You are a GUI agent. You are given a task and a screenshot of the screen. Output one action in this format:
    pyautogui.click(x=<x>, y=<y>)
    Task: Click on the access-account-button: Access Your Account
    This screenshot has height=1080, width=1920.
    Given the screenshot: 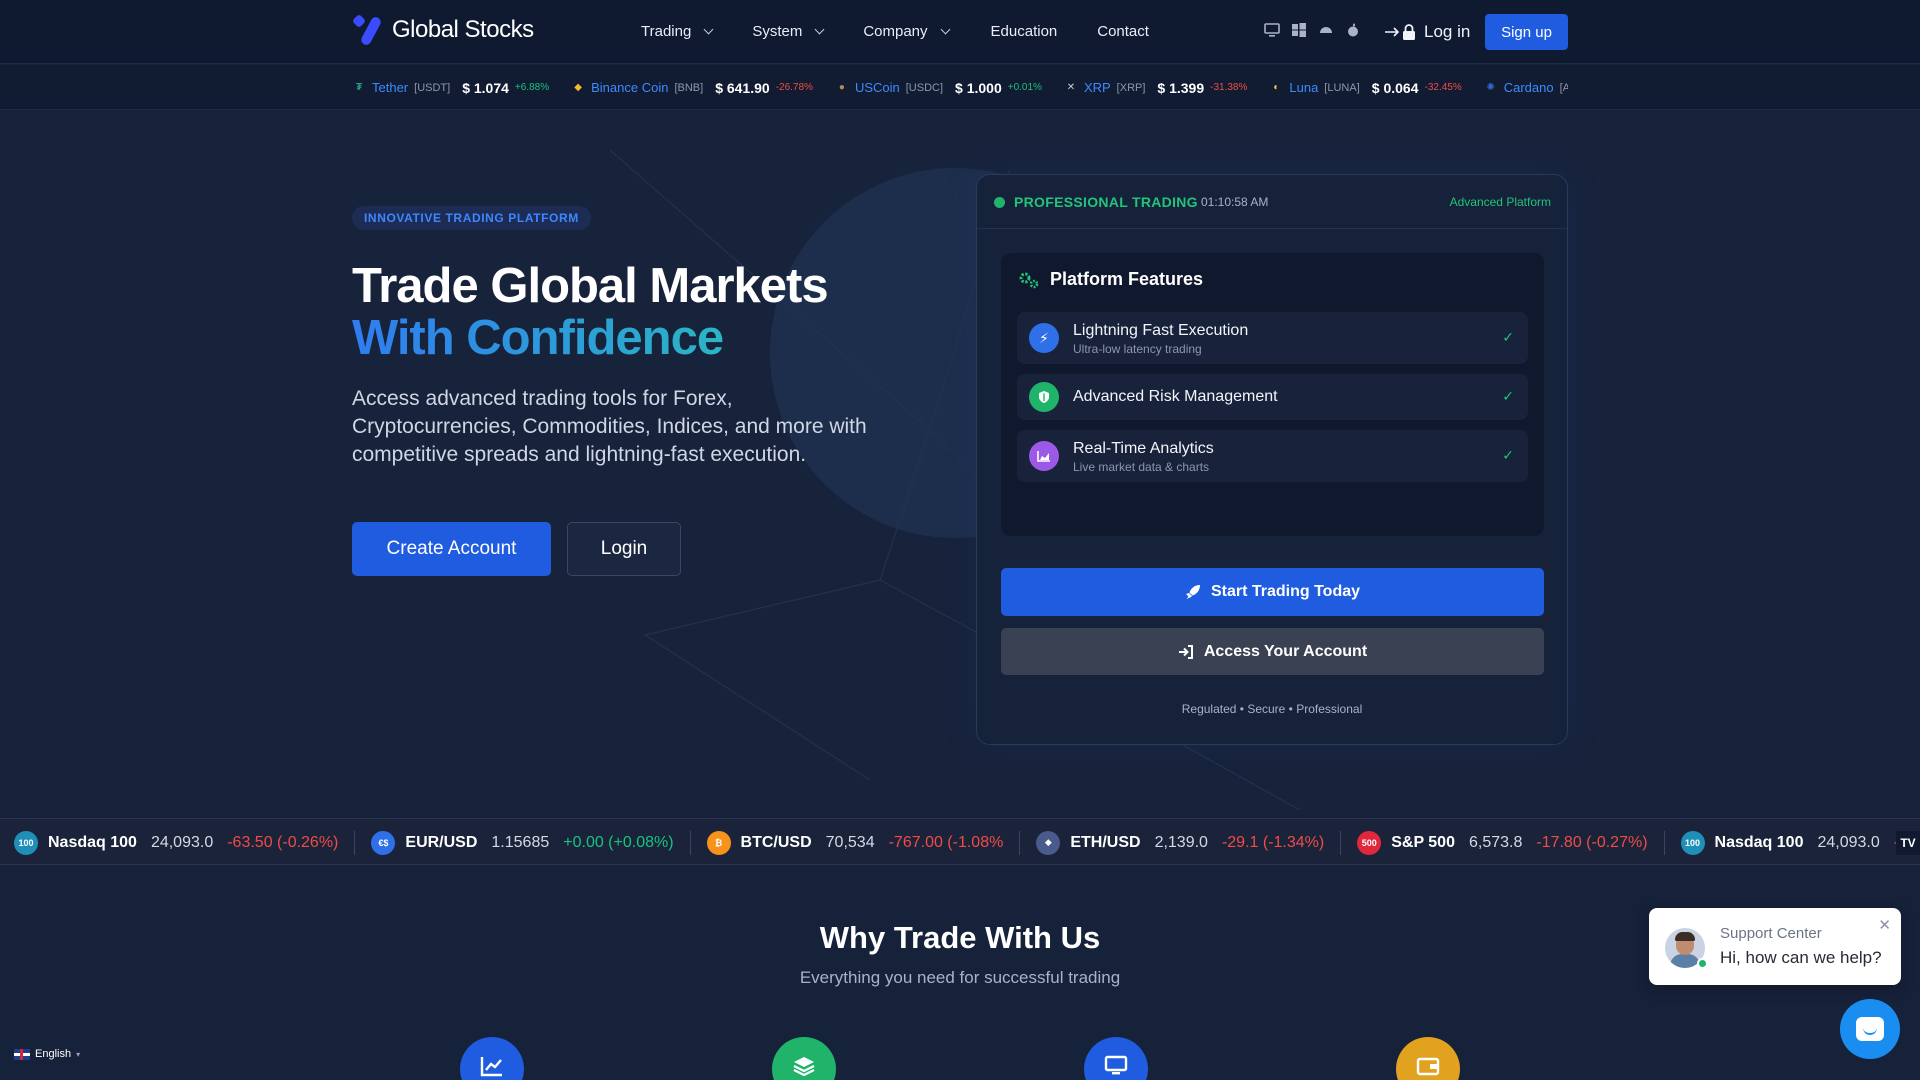 What is the action you would take?
    pyautogui.click(x=1272, y=651)
    